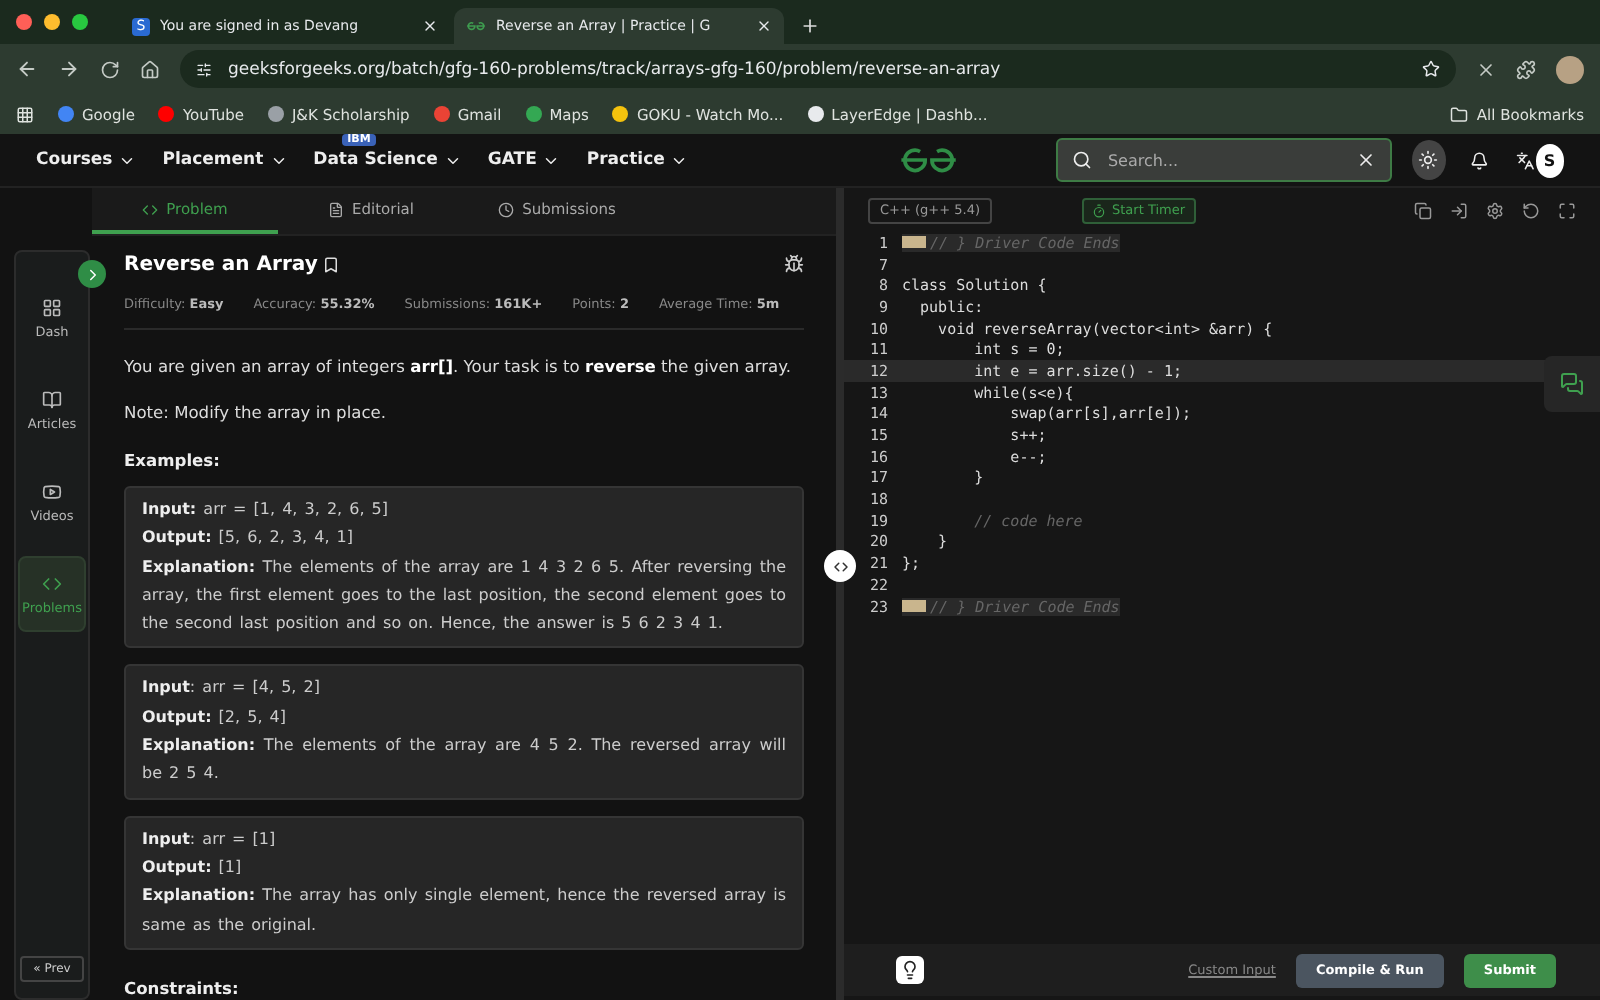  I want to click on back-icon, so click(27, 69).